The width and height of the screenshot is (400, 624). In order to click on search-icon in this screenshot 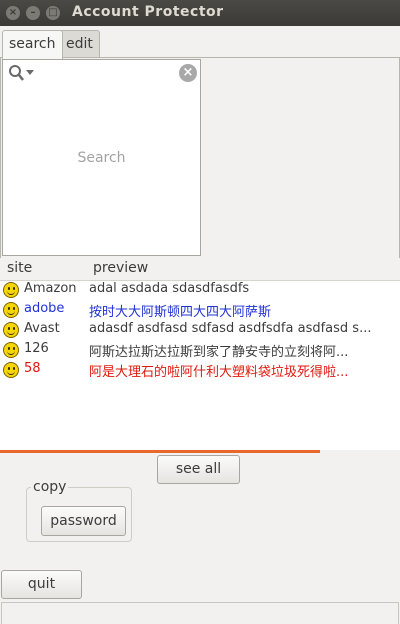, I will do `click(21, 73)`.